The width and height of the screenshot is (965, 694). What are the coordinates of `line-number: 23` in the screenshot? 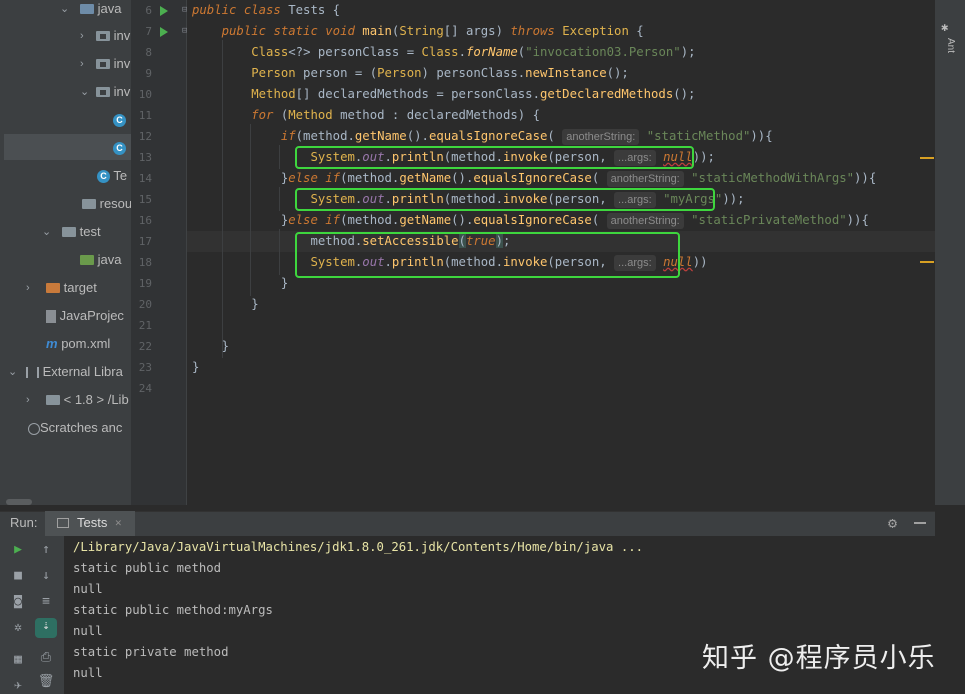 It's located at (145, 367).